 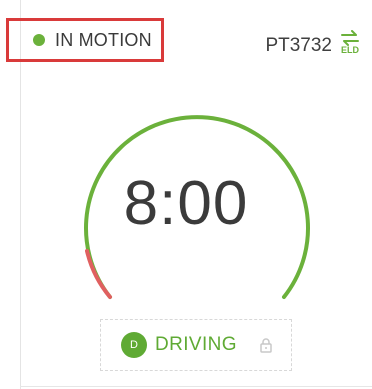 I want to click on status-dot, so click(x=39, y=40).